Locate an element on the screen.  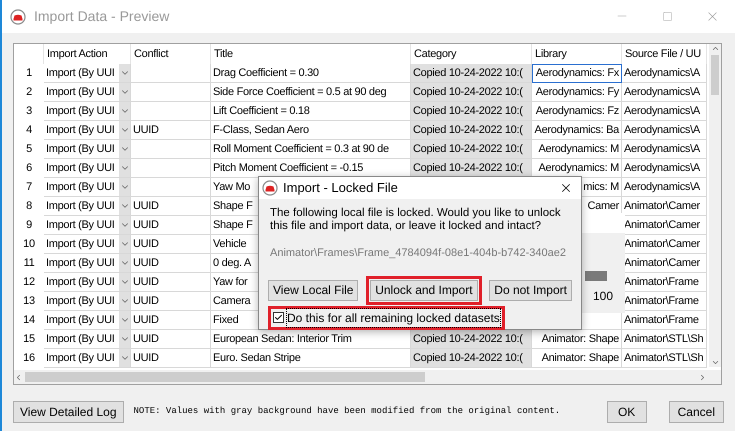
table-cell: Drag Coefficient = 0.30 is located at coordinates (311, 73).